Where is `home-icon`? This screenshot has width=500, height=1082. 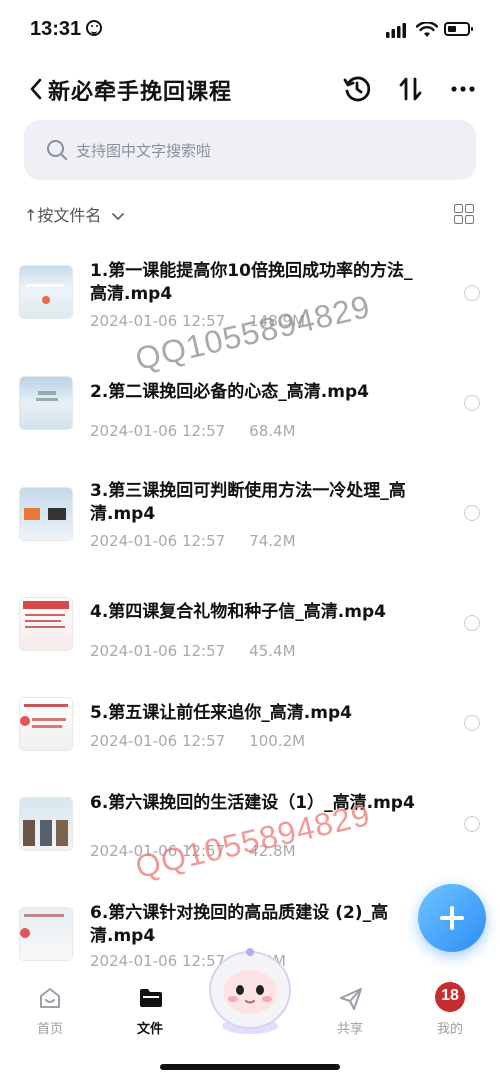 home-icon is located at coordinates (50, 998).